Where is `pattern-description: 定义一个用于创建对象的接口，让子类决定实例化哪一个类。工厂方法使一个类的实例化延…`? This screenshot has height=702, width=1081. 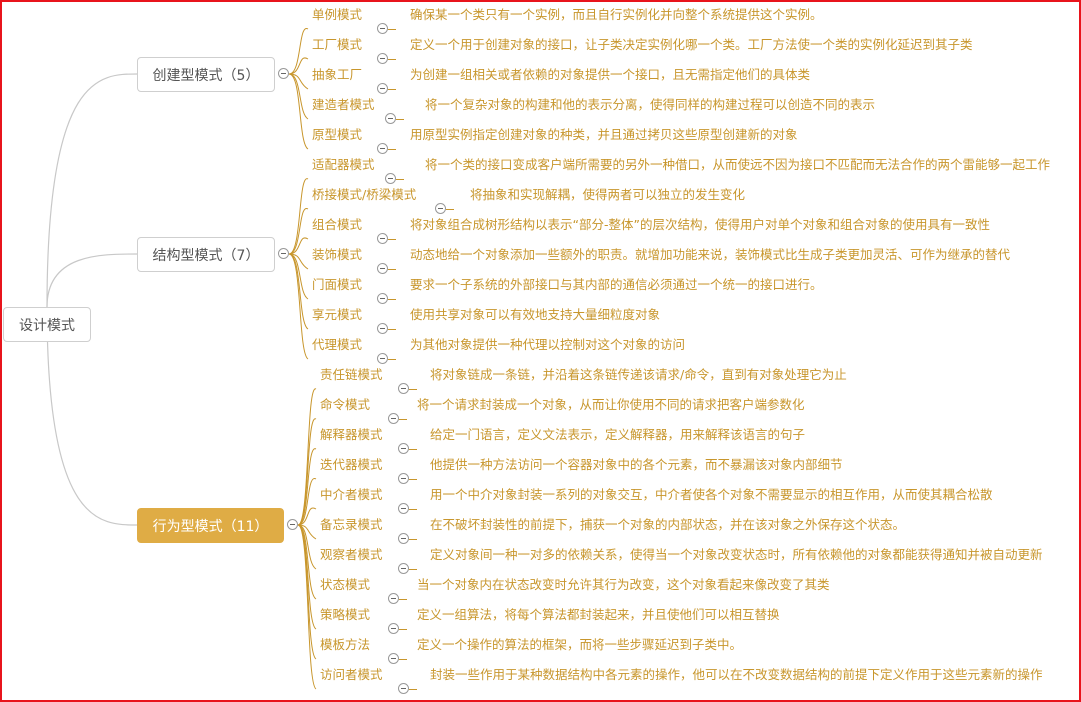
pattern-description: 定义一个用于创建对象的接口，让子类决定实例化哪一个类。工厂方法使一个类的实例化延… is located at coordinates (691, 45).